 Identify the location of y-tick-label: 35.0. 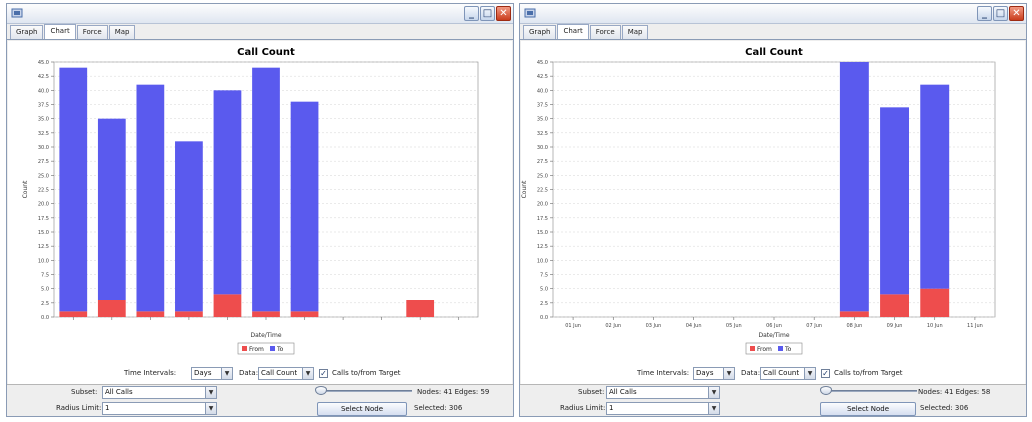
(542, 120).